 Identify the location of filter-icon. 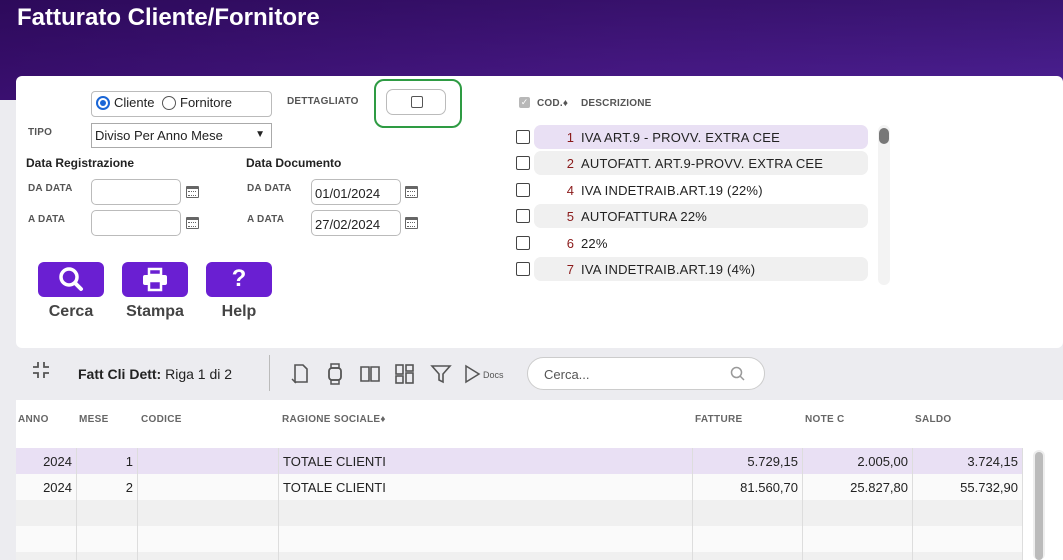
(441, 374).